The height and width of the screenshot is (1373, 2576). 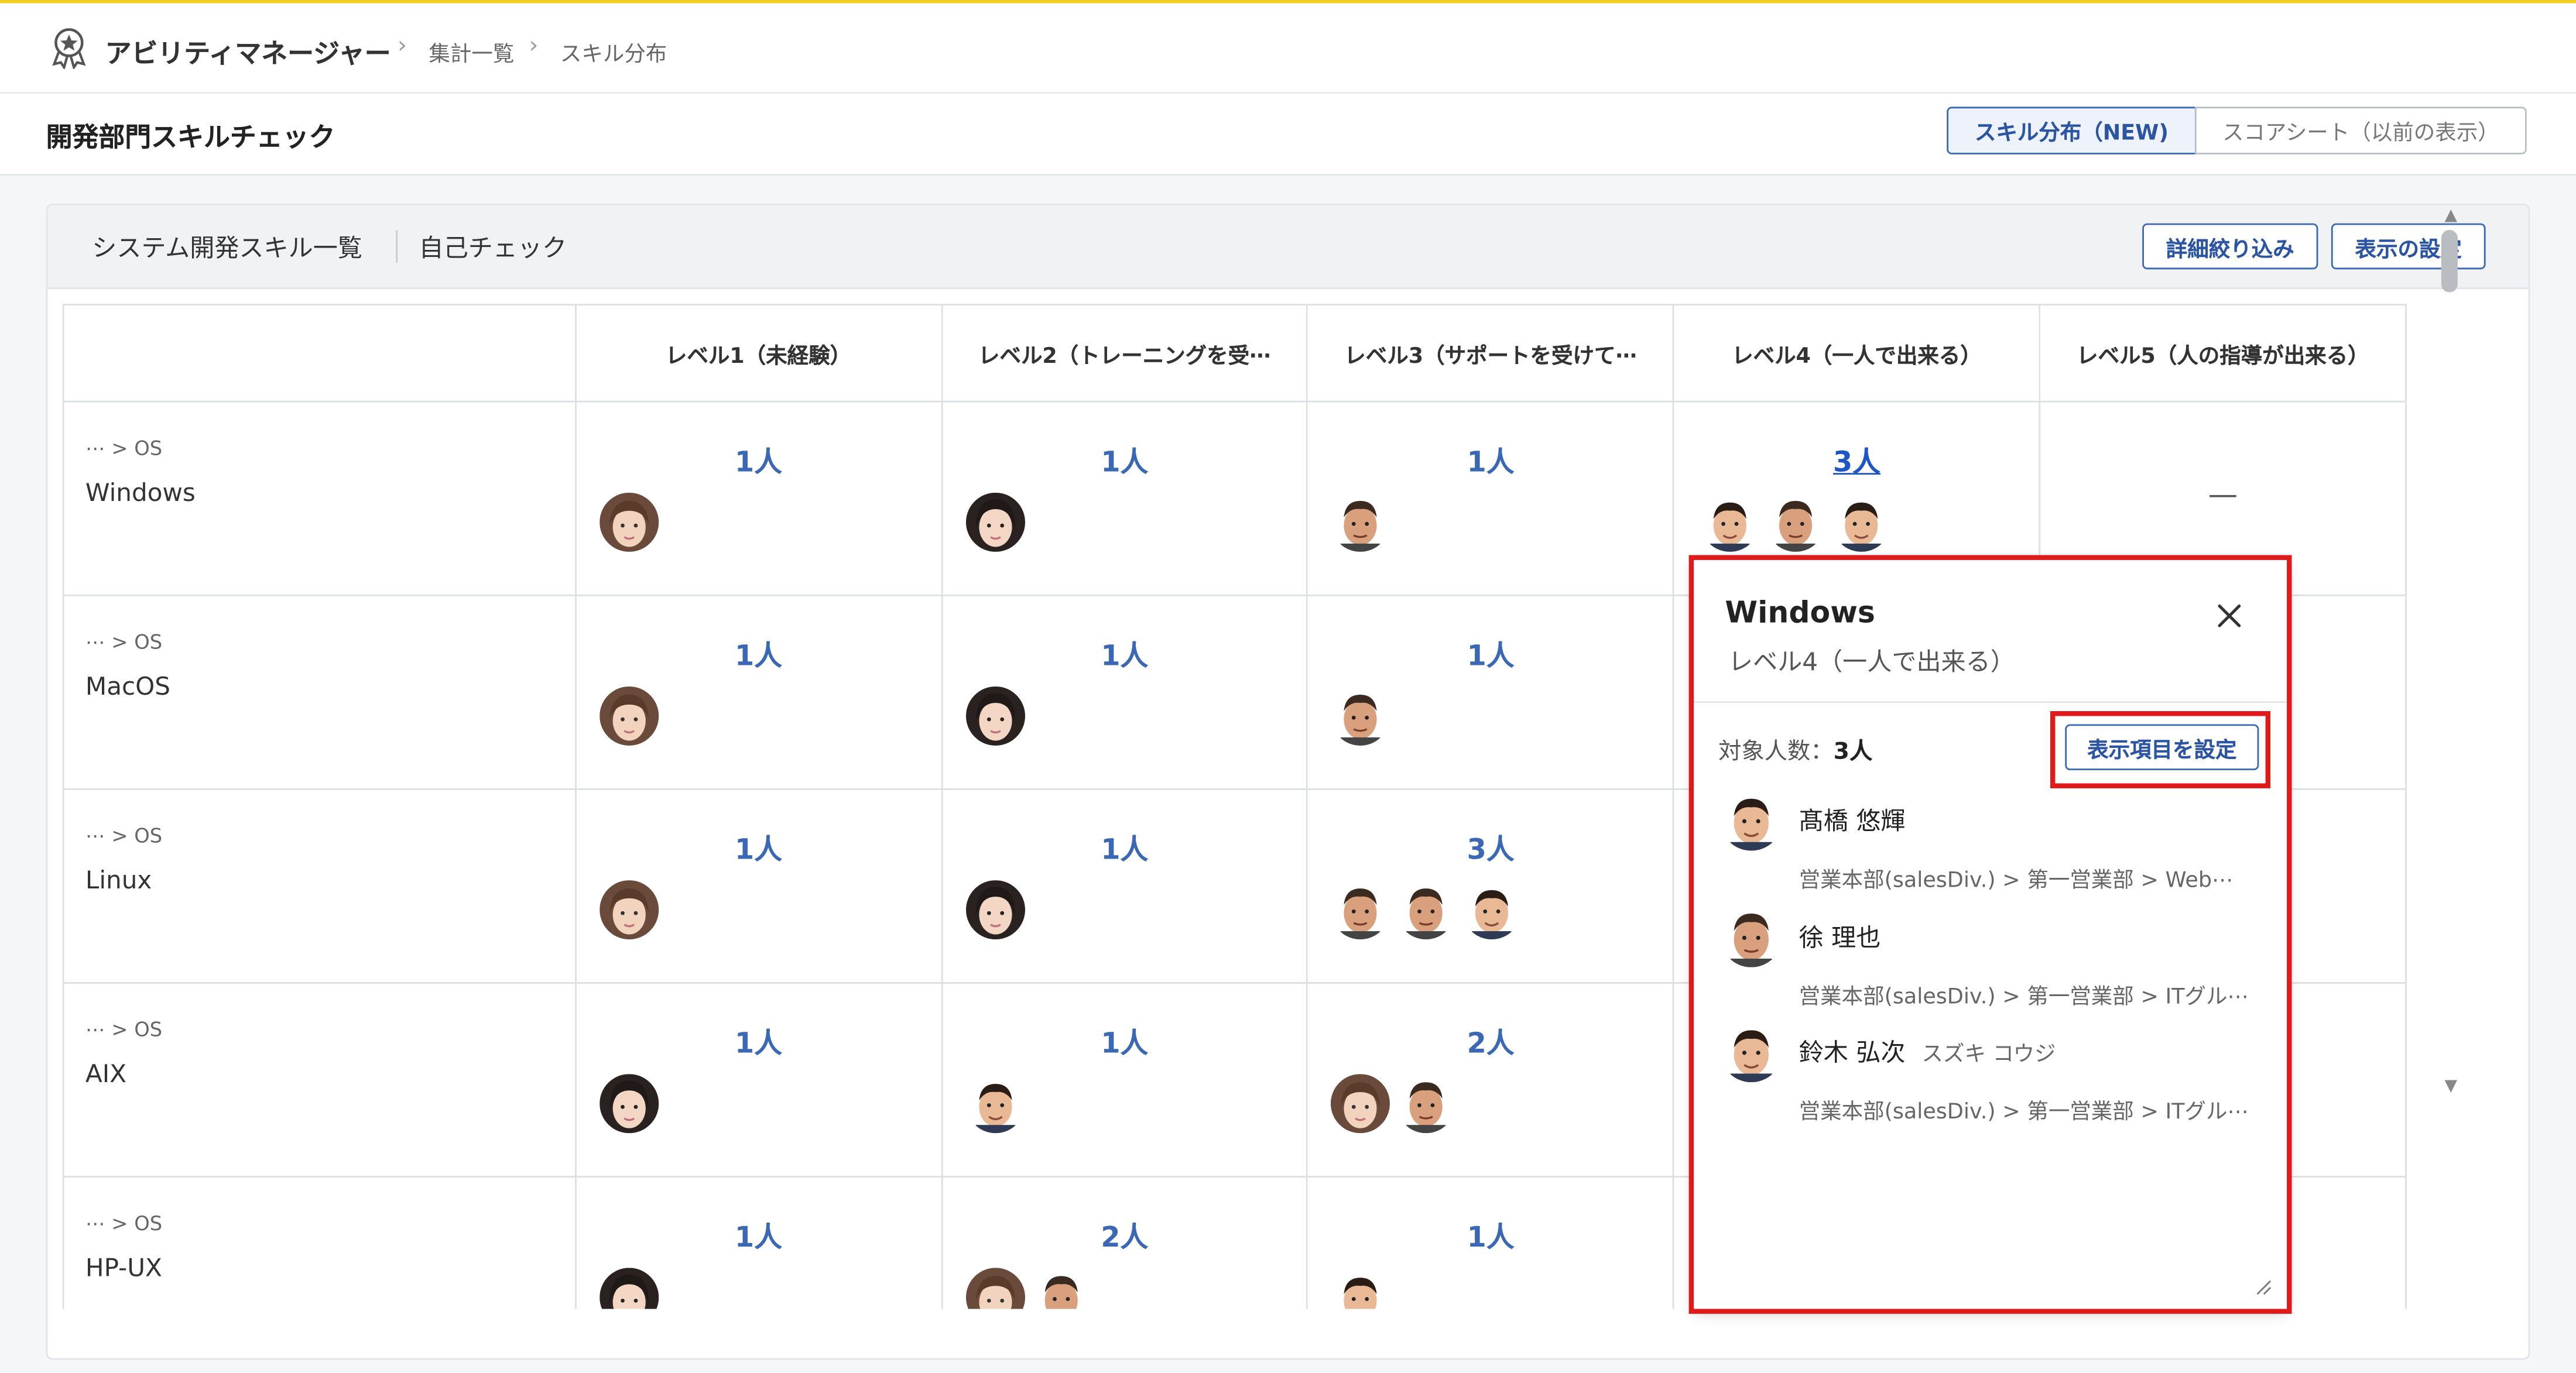 What do you see at coordinates (319, 1242) in the screenshot?
I see `skill-cell: ⋯ > OS HP-UX` at bounding box center [319, 1242].